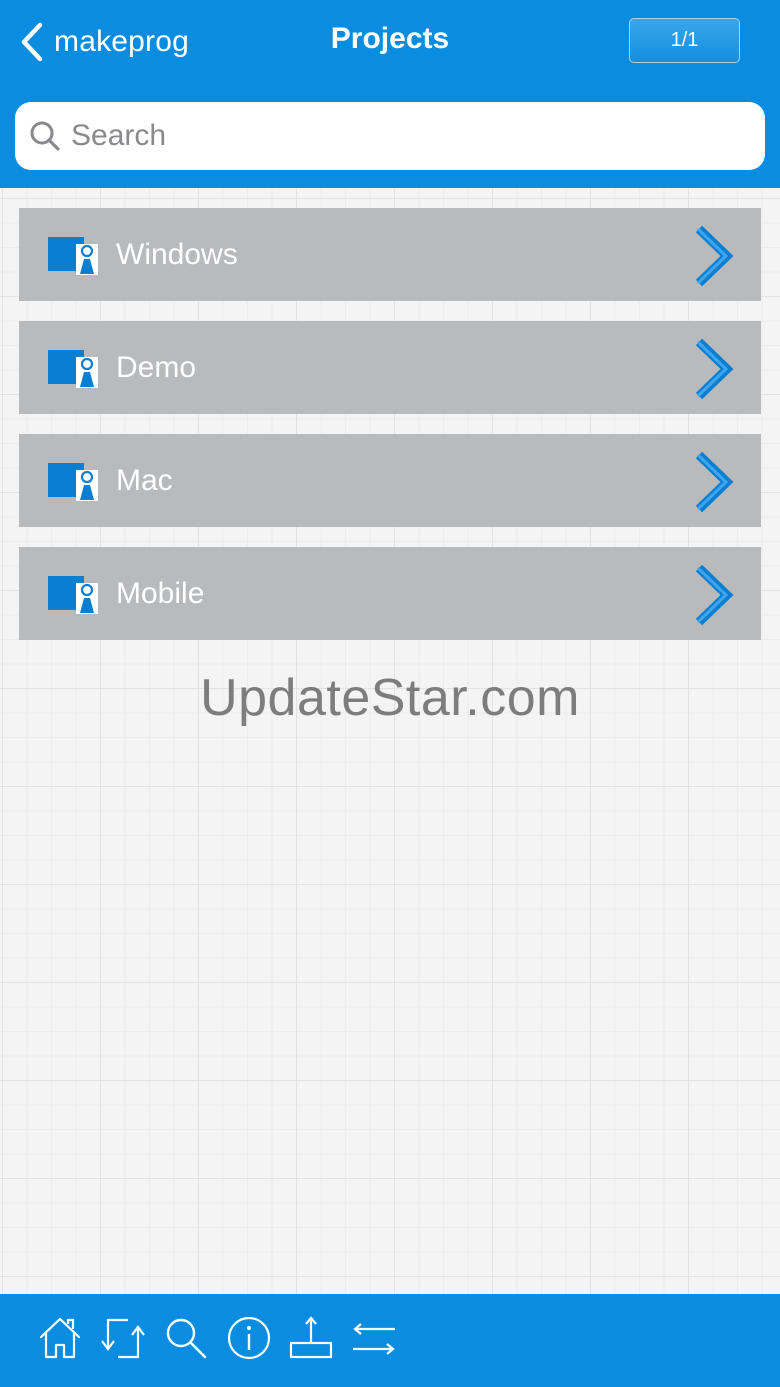  I want to click on list-item-demo: Demo, so click(390, 367).